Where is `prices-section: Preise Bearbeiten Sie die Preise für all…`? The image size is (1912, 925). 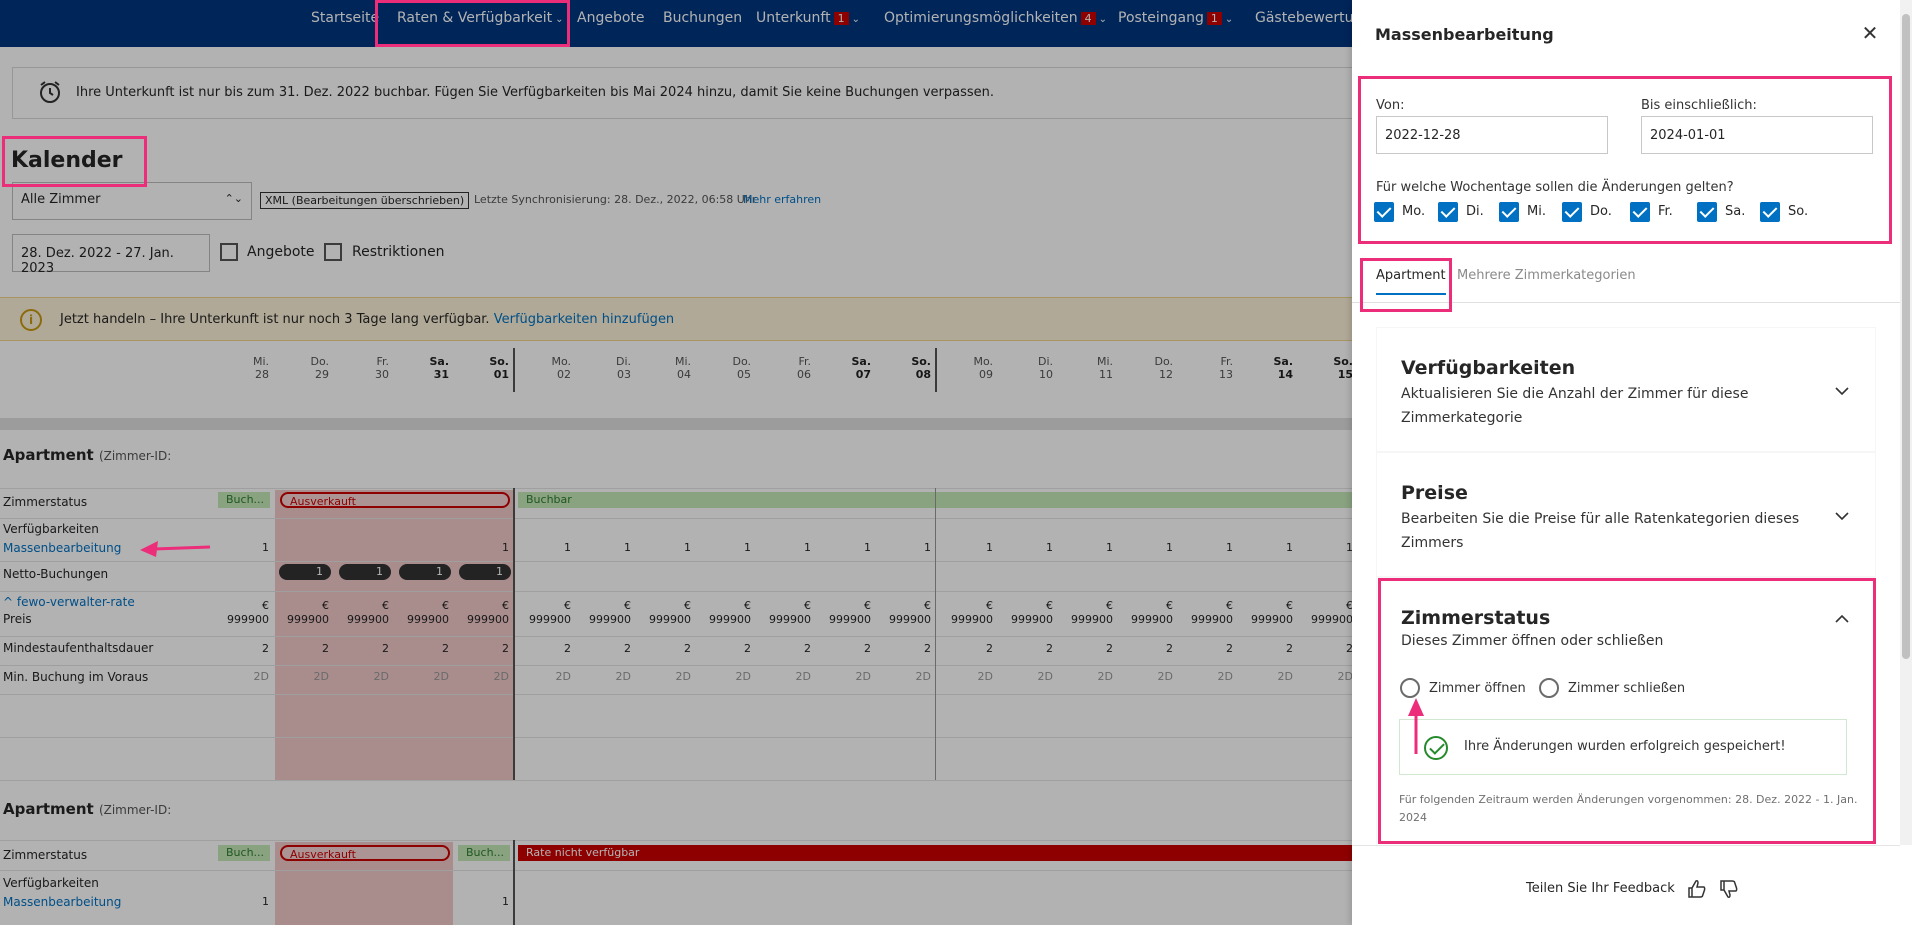 prices-section: Preise Bearbeiten Sie die Preise für all… is located at coordinates (1626, 514).